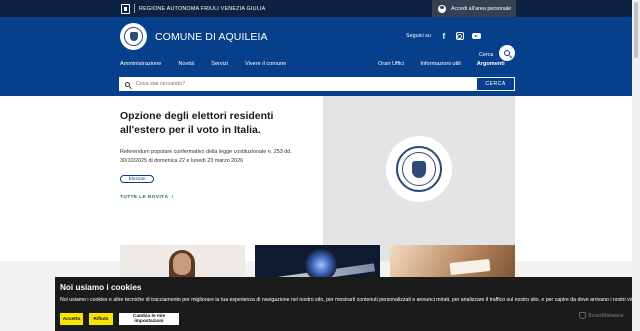  I want to click on search-submit-button: CERCA, so click(495, 84).